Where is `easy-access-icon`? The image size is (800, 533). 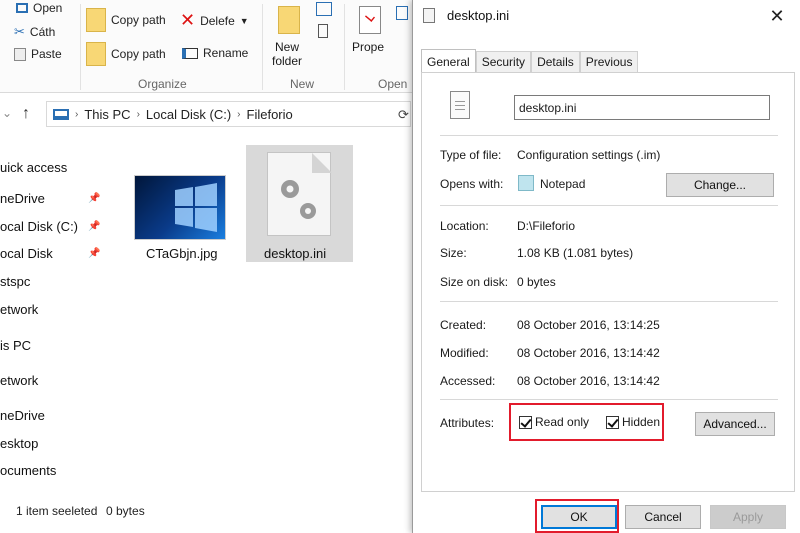 easy-access-icon is located at coordinates (323, 31).